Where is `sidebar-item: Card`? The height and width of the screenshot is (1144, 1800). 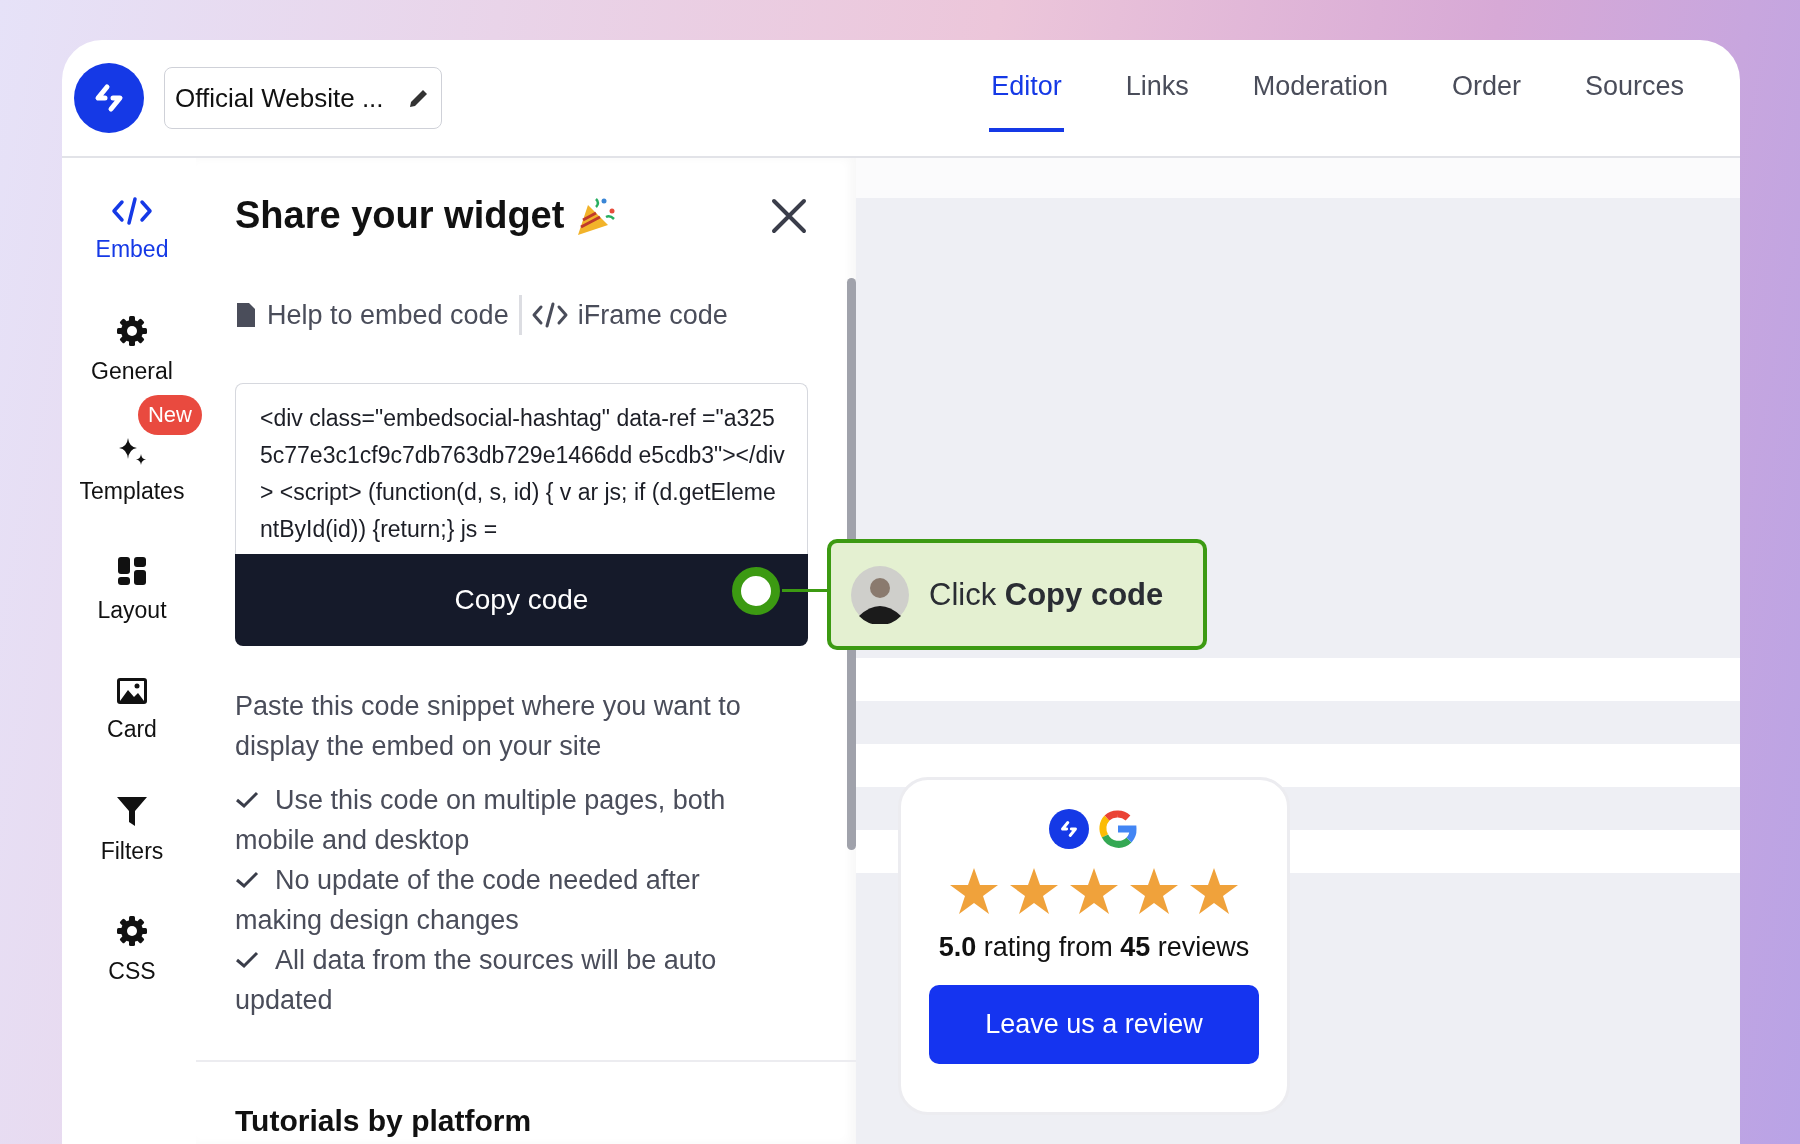 sidebar-item: Card is located at coordinates (132, 709).